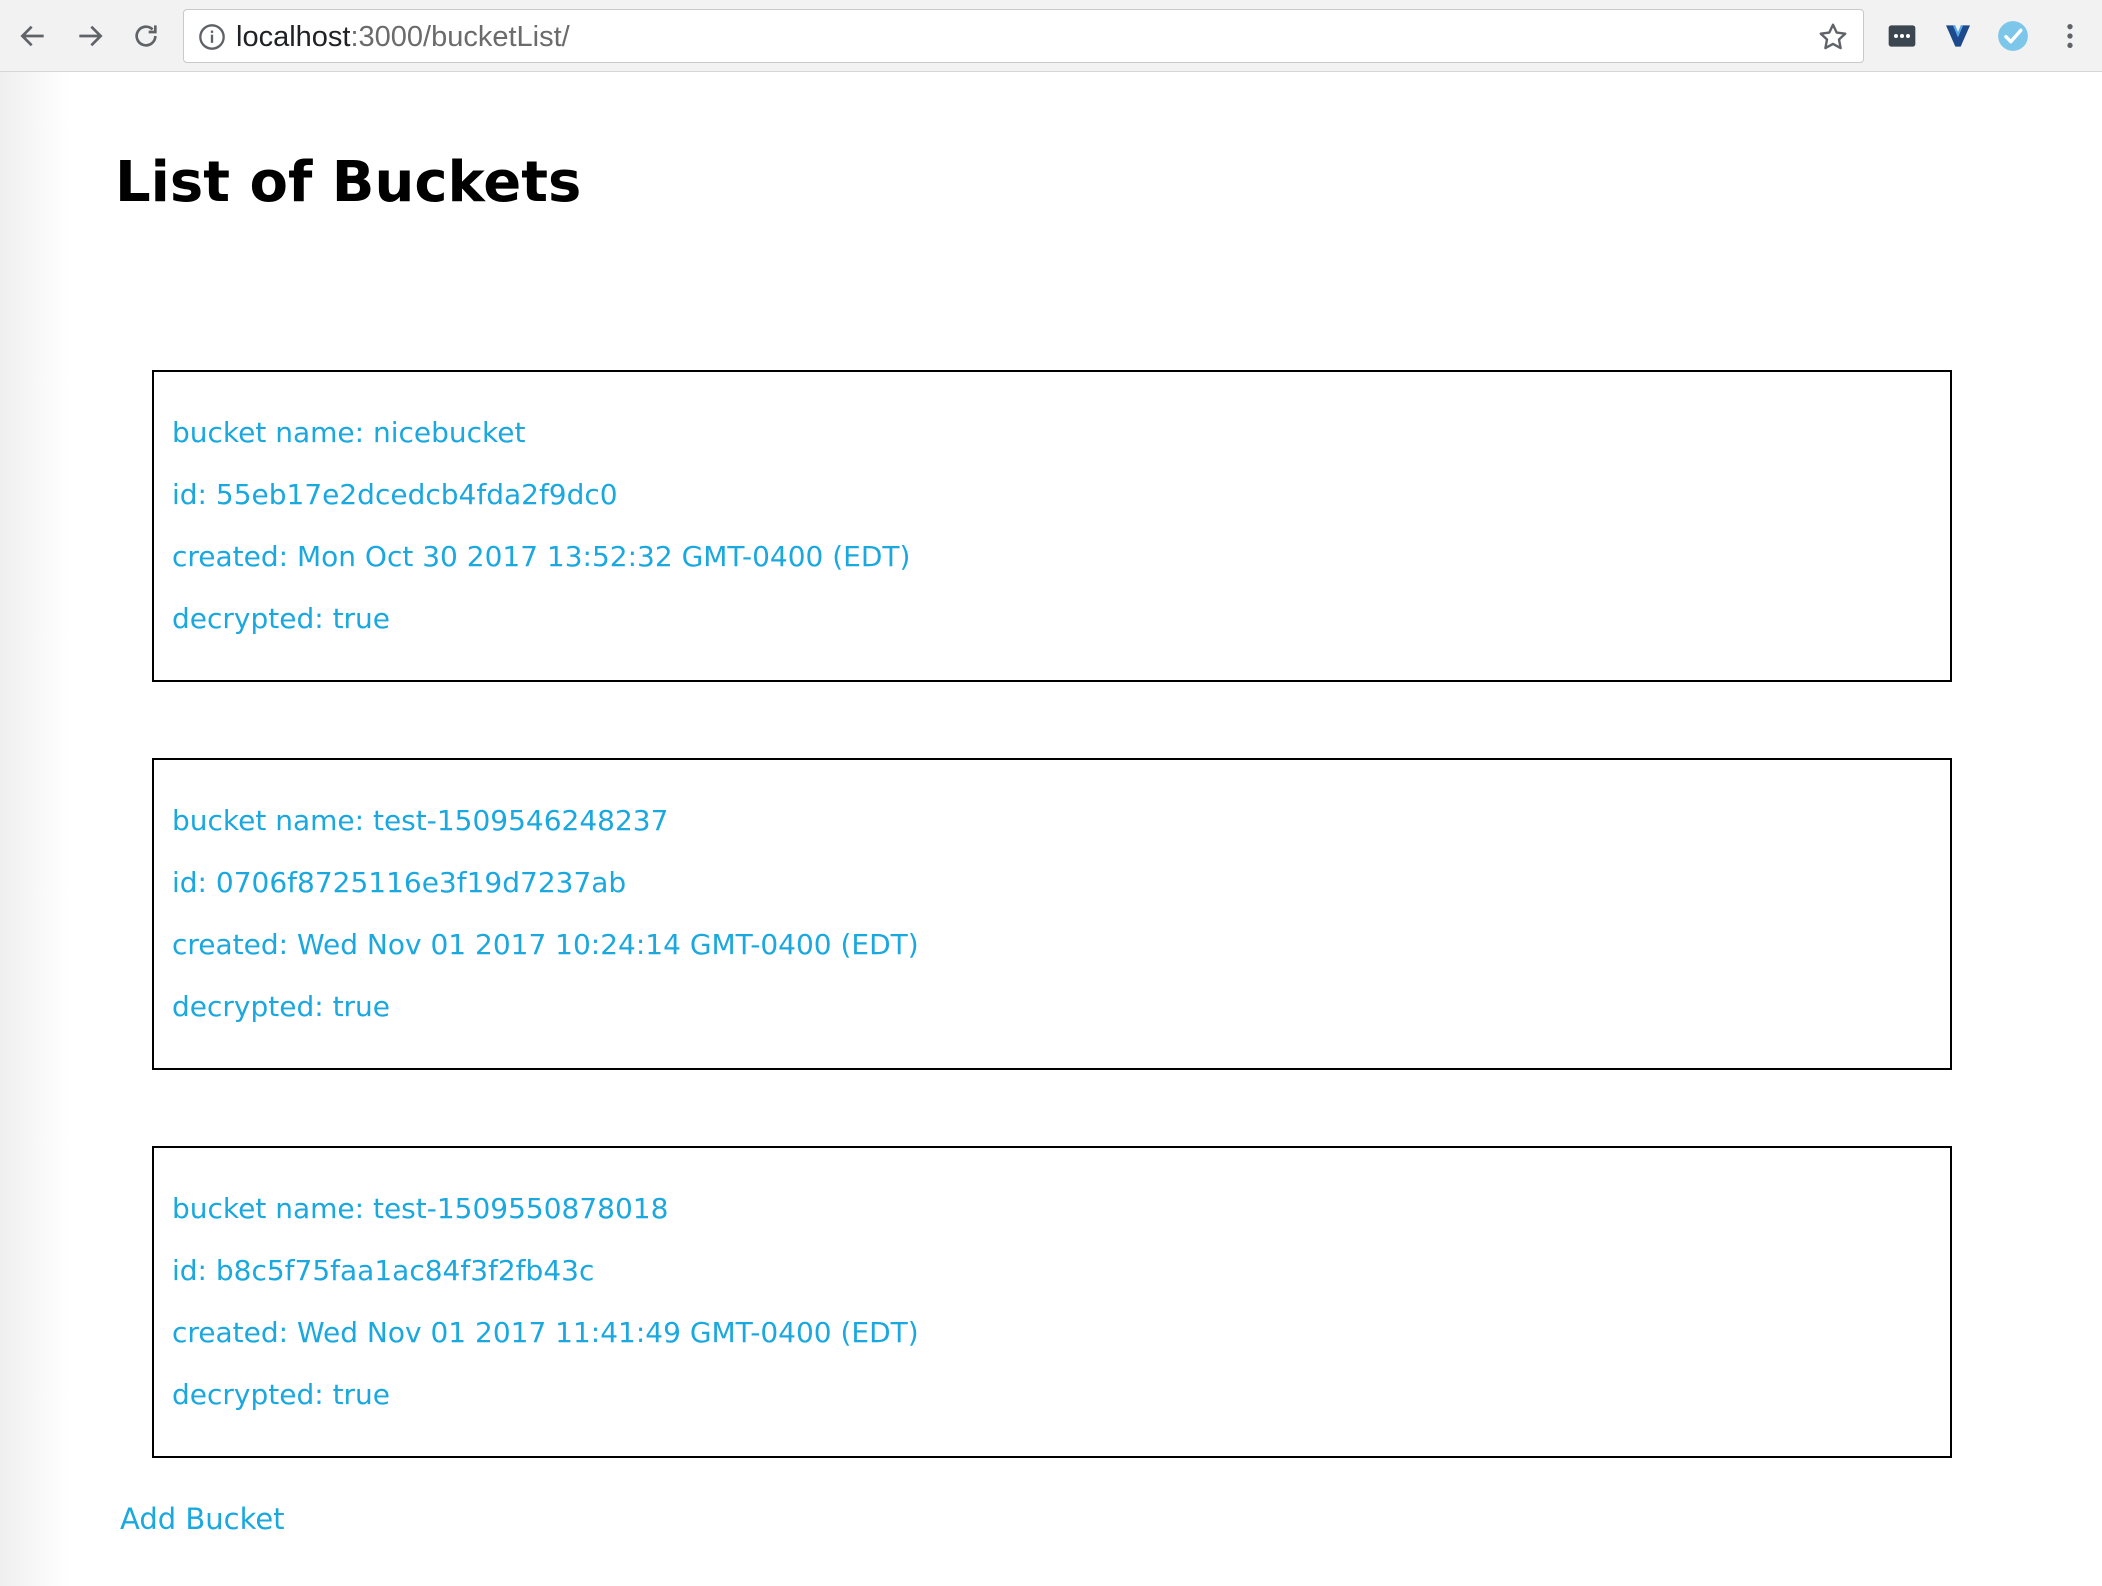  What do you see at coordinates (399, 882) in the screenshot?
I see `bucket-id: id: 0706f8725116e3f19d7237ab` at bounding box center [399, 882].